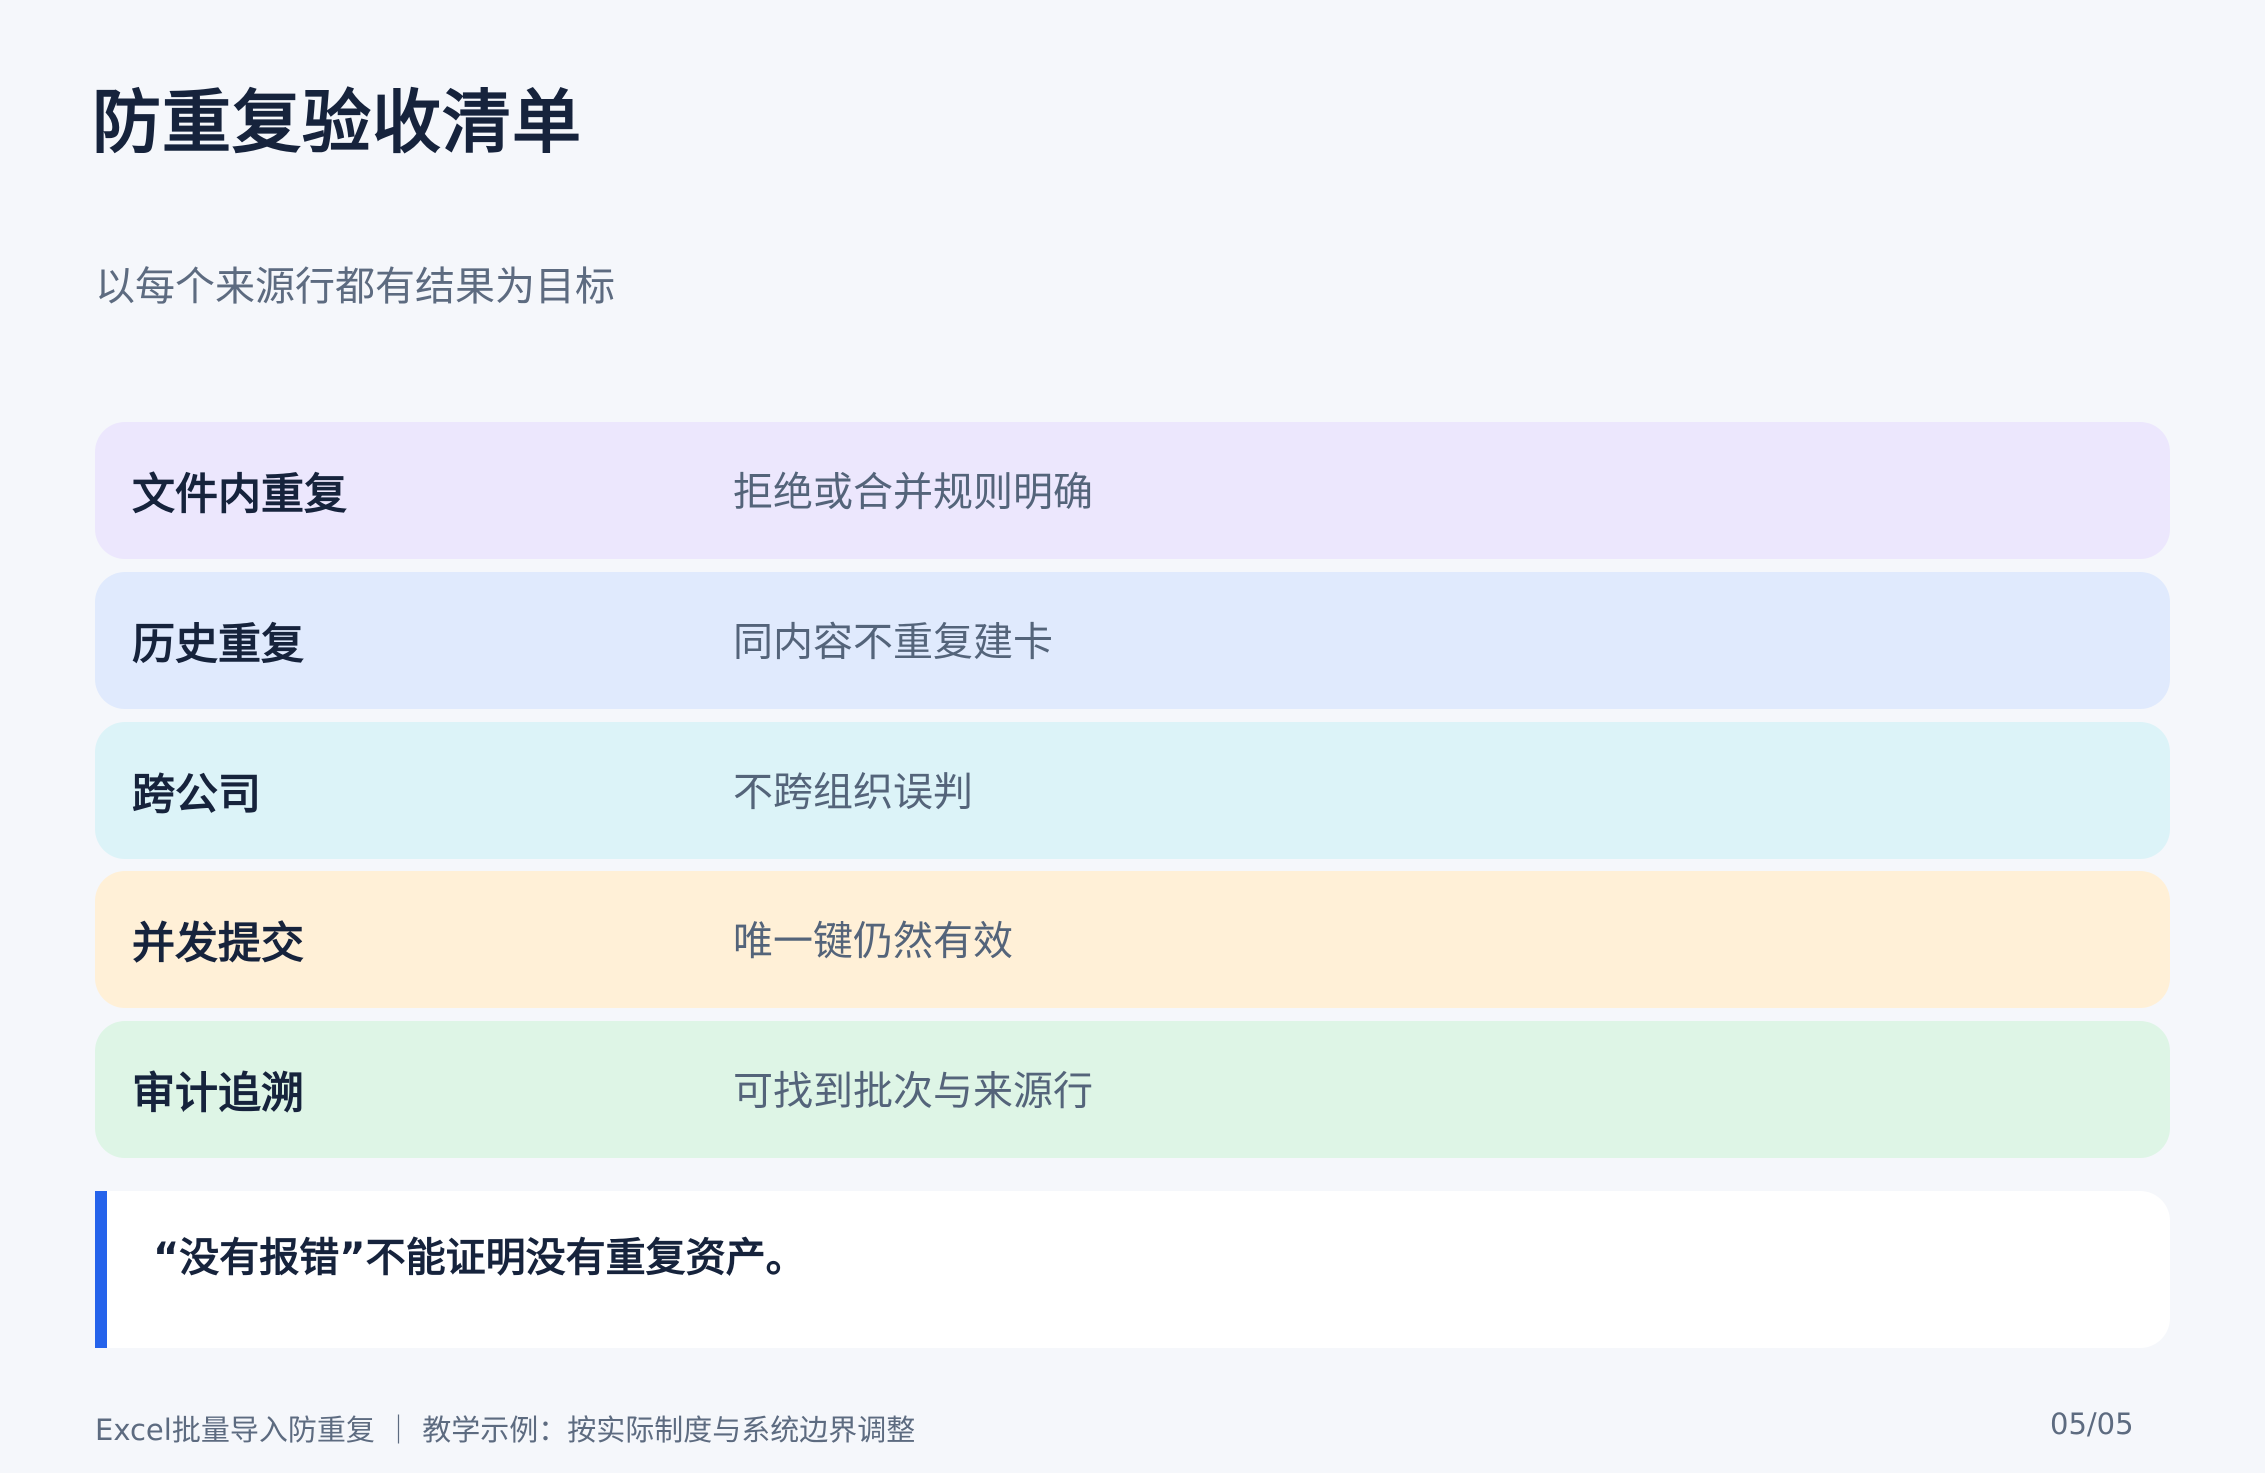  I want to click on footer-caption: Excel批量导入防重复 ｜ 教学示例：按实际制度与系统边界调整, so click(505, 1430).